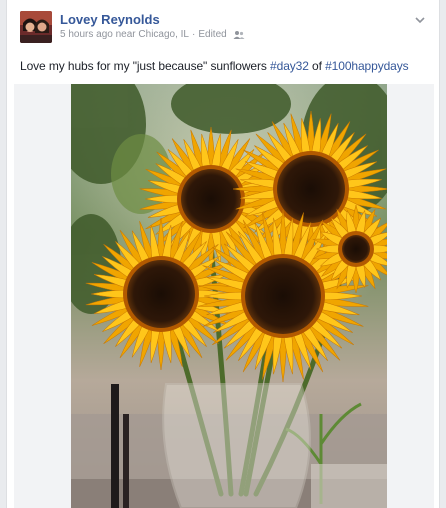 This screenshot has height=508, width=446. I want to click on edited-label: Edited, so click(212, 34).